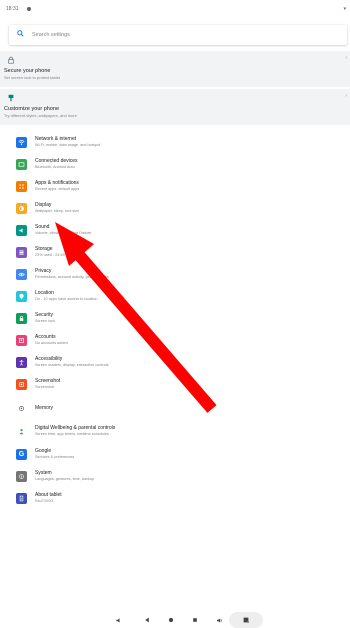 The height and width of the screenshot is (628, 350). I want to click on wifi-icon, so click(21, 142).